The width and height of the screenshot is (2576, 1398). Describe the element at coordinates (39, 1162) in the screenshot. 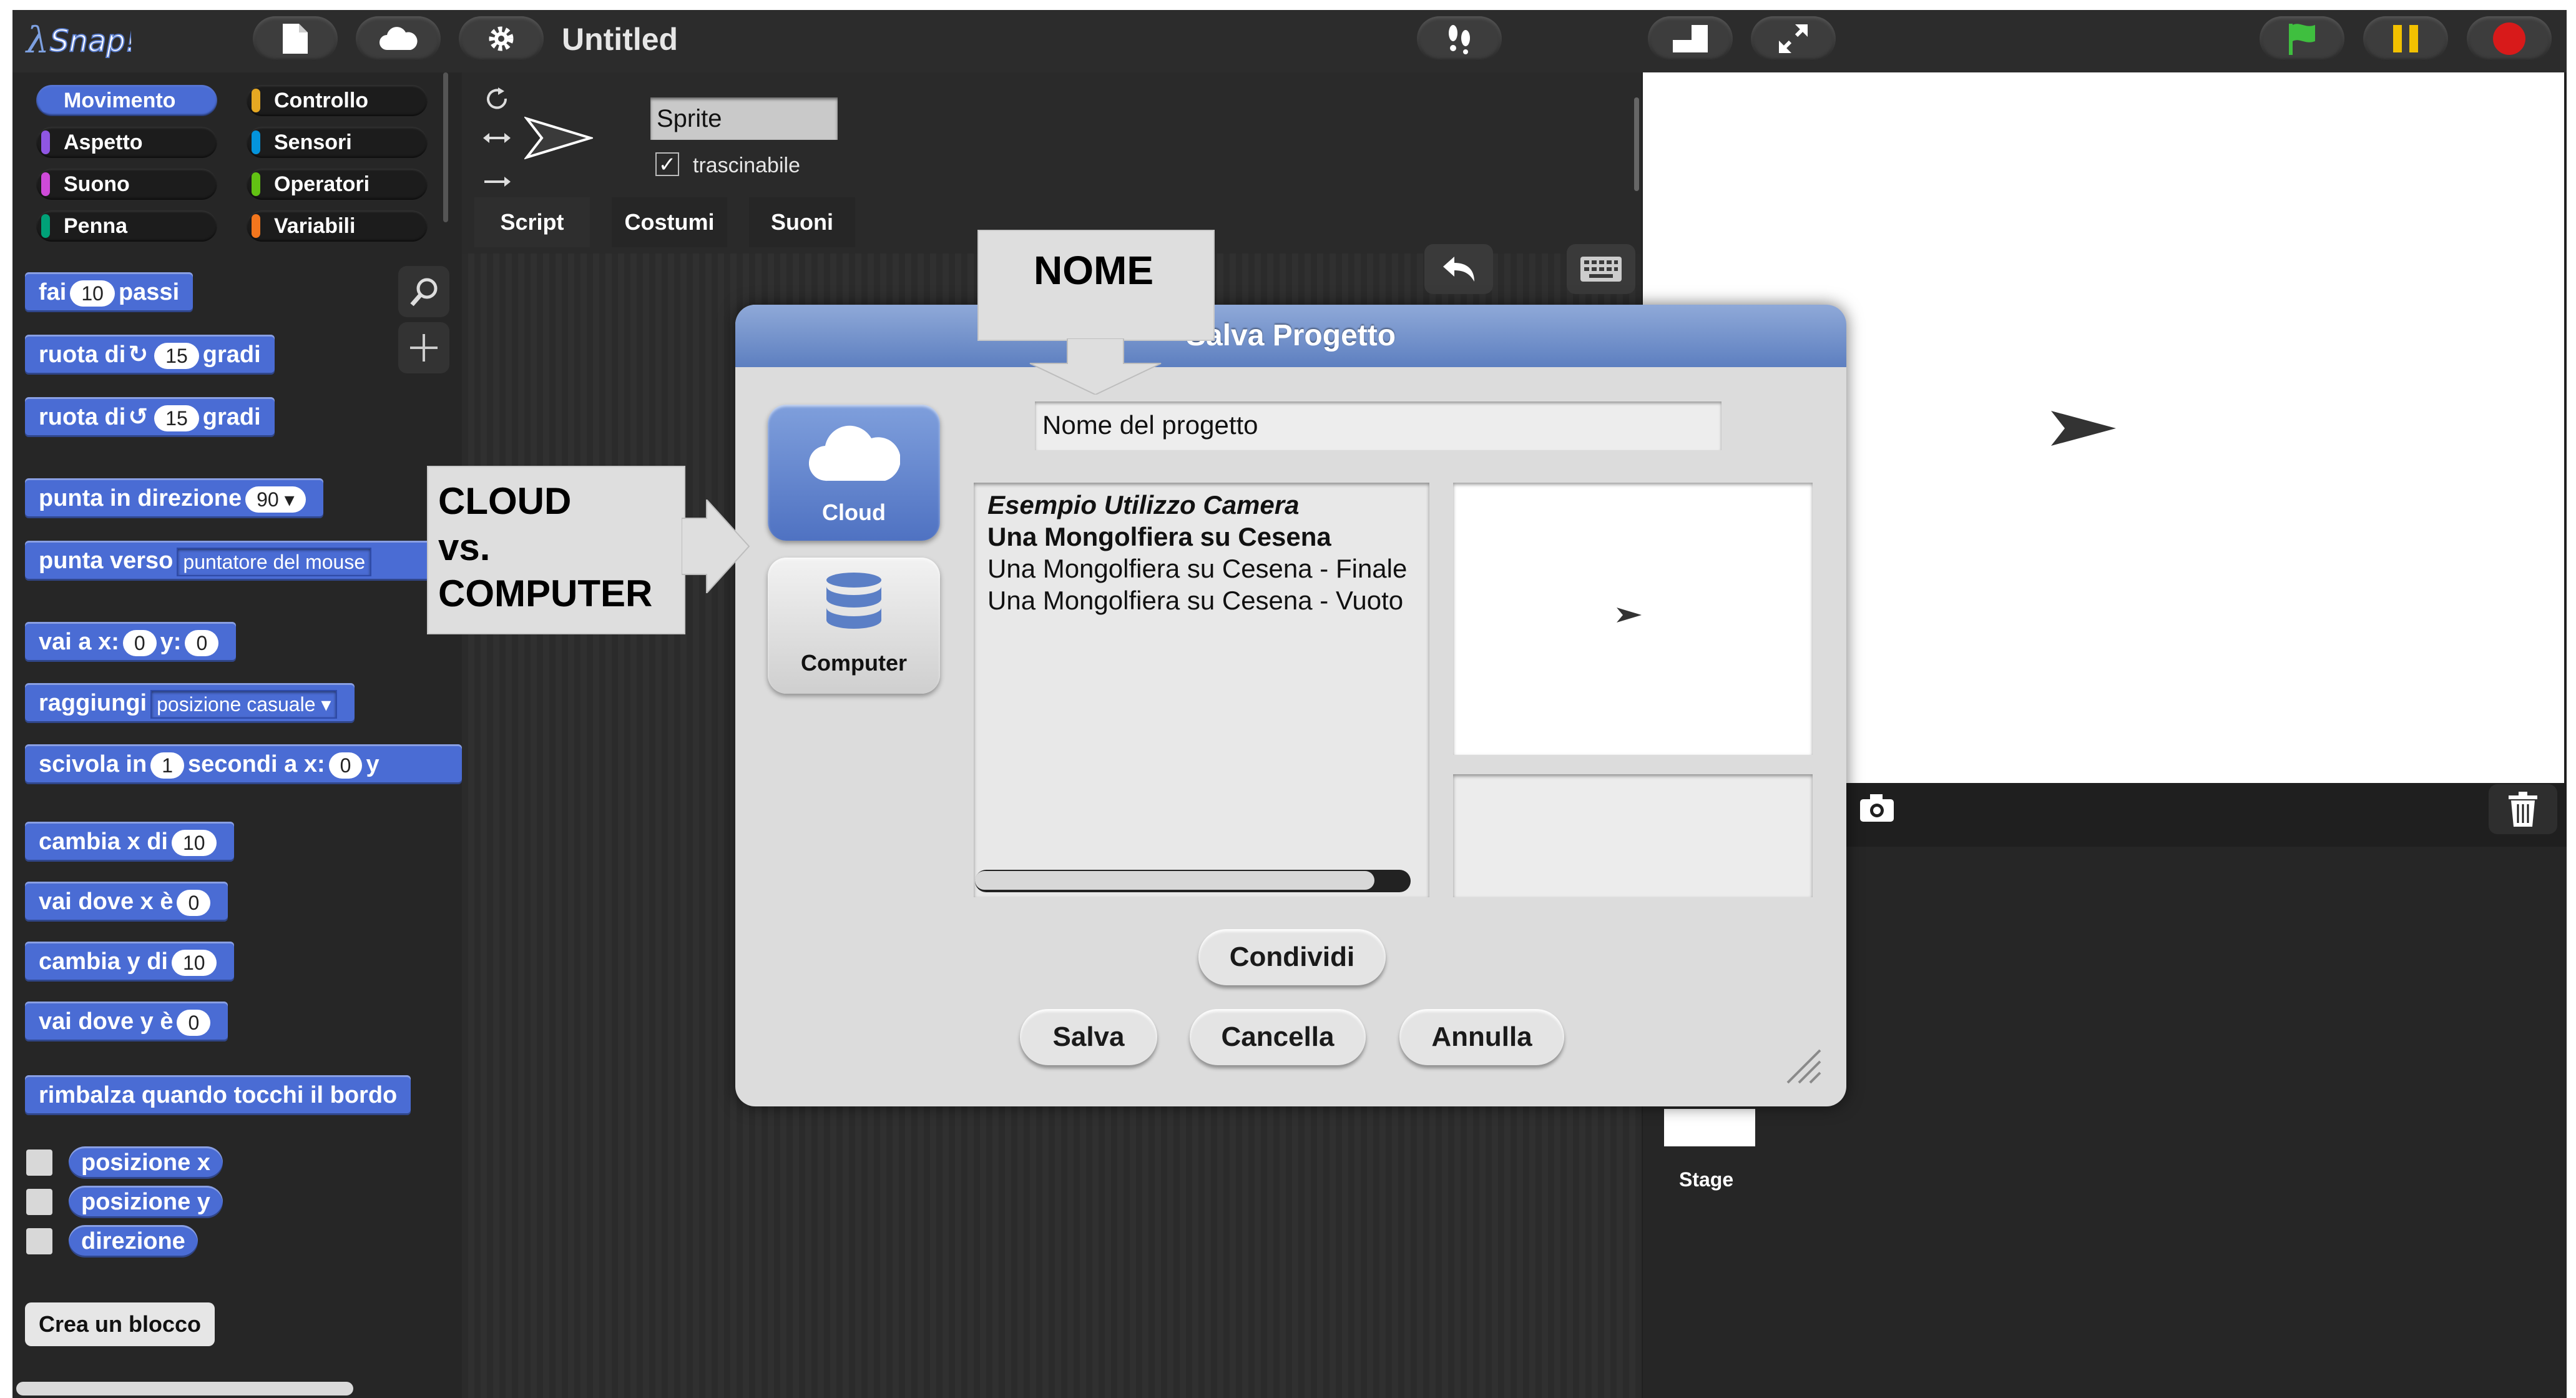

I see `watcher-checkbox-xpos` at that location.